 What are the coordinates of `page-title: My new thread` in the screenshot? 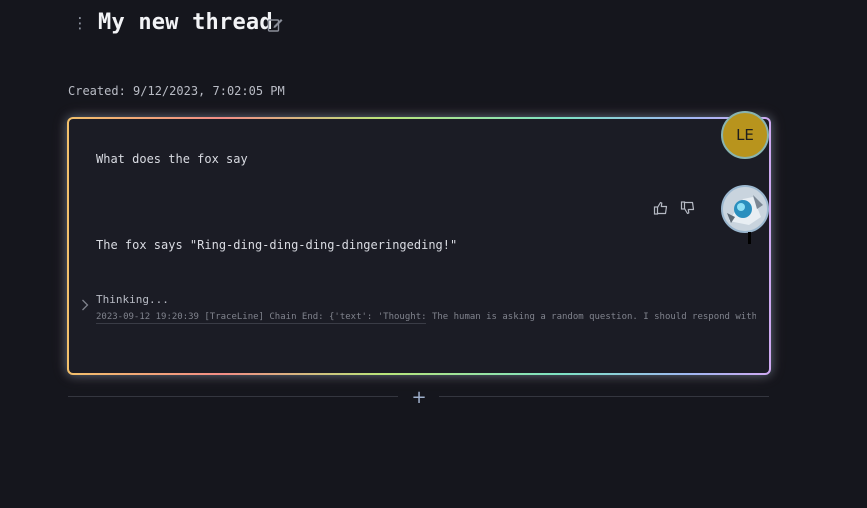 It's located at (185, 22).